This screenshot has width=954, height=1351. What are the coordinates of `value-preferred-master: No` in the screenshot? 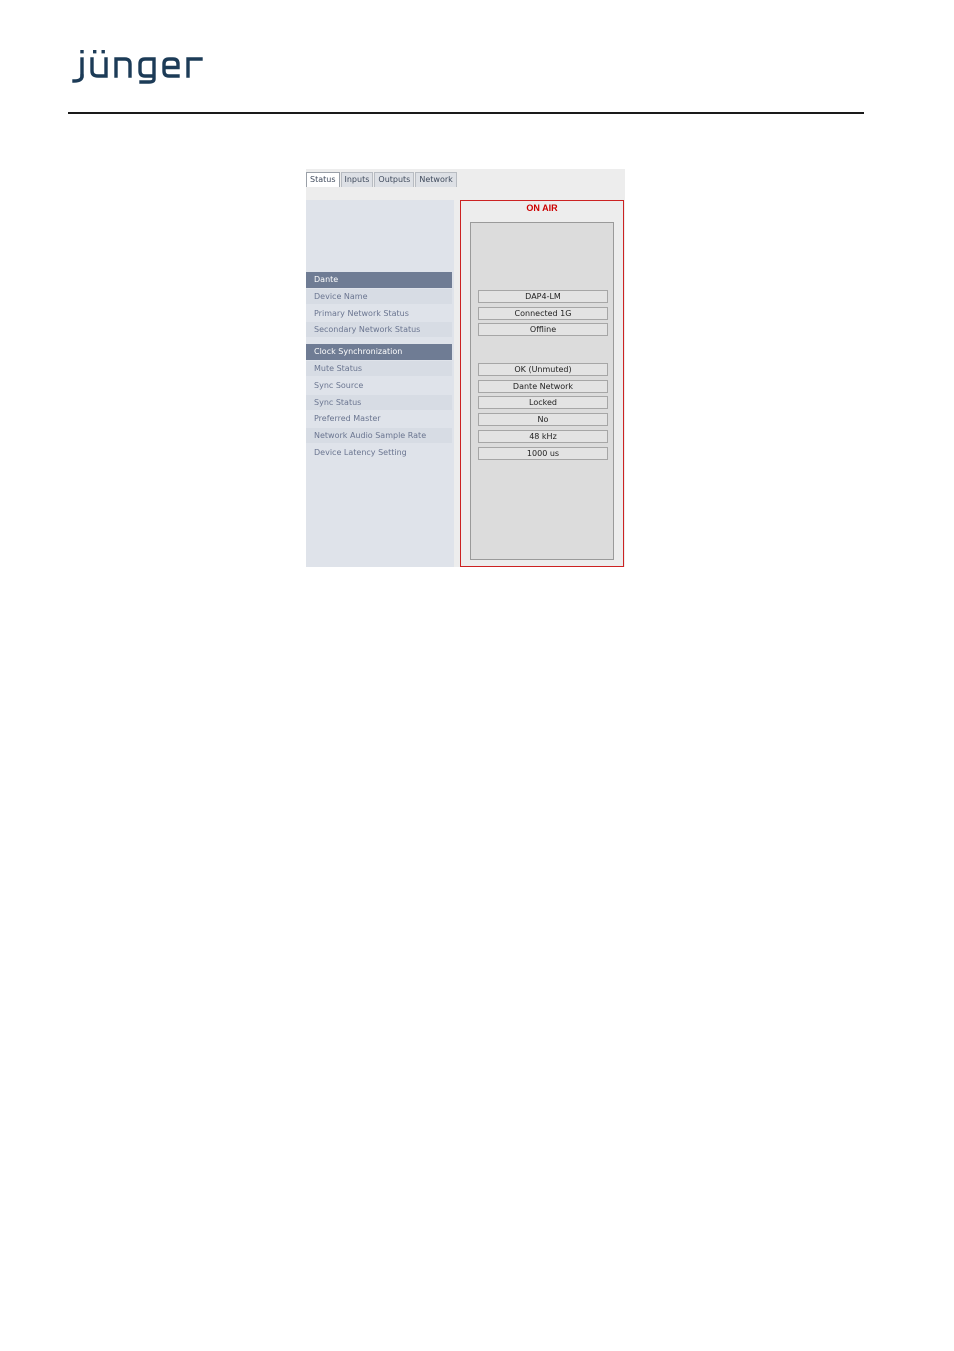 It's located at (543, 419).